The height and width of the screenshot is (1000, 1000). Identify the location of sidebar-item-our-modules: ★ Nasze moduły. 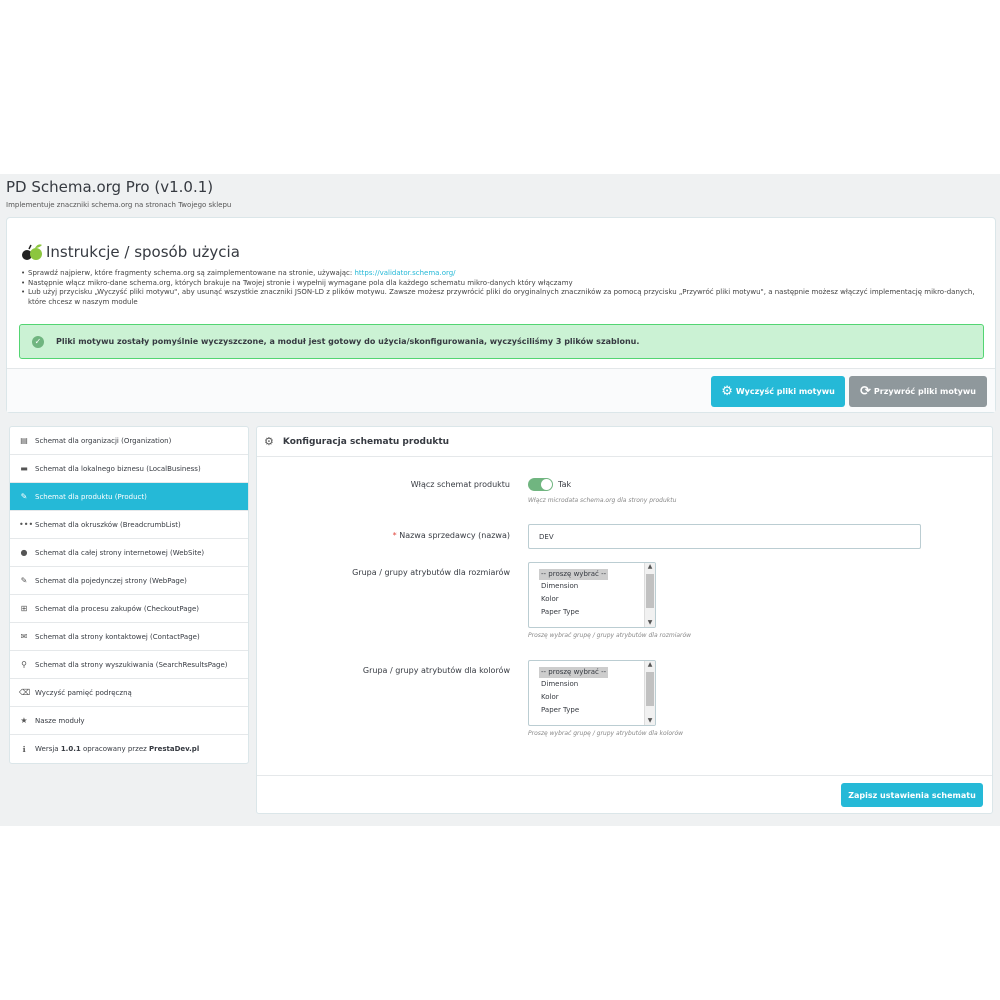
(129, 721).